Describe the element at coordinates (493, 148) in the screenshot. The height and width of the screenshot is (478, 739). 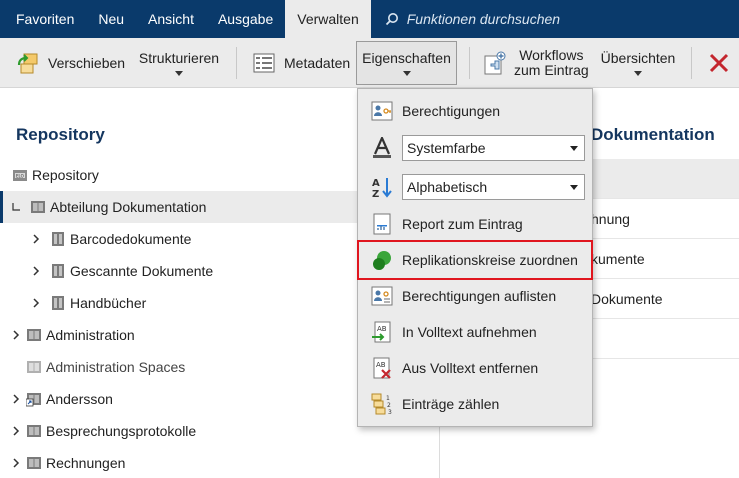
I see `font-color-select: Systemfarbe` at that location.